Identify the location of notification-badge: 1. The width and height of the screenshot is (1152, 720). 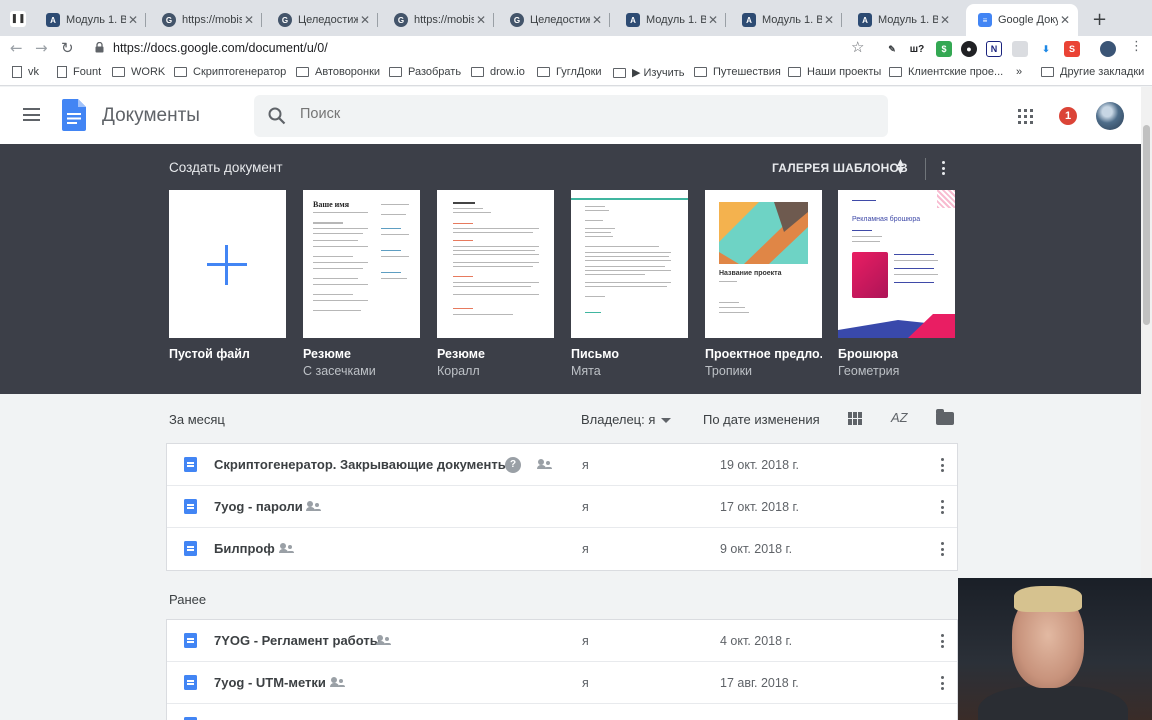
(1068, 116).